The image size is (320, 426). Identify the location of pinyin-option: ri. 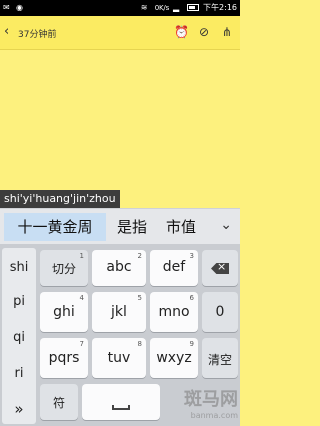
(19, 373).